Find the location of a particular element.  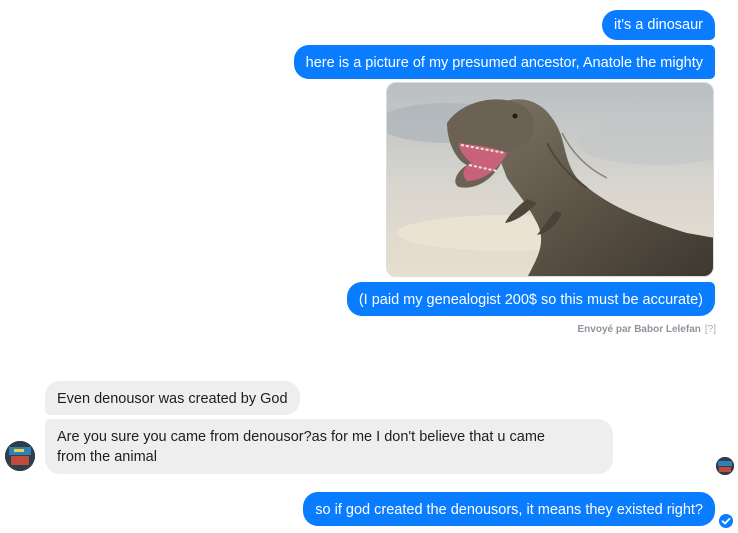

seen-avatar-picture is located at coordinates (725, 466).